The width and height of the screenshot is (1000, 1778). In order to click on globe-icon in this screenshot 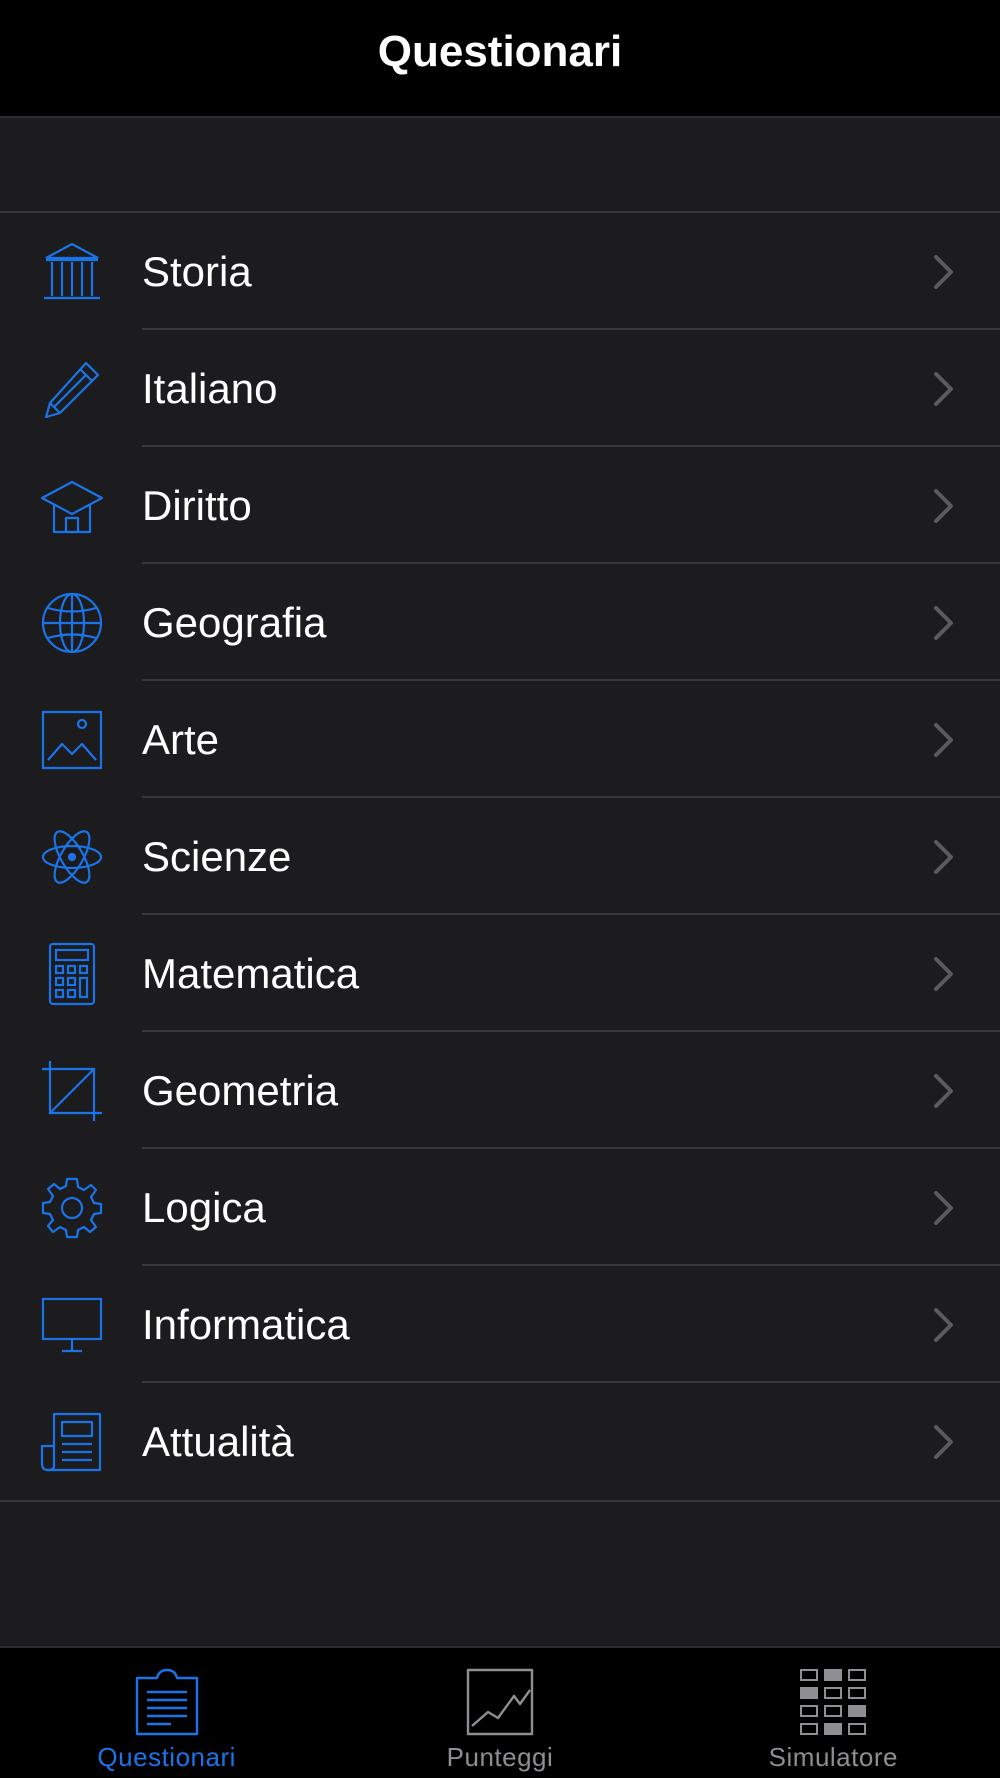, I will do `click(72, 623)`.